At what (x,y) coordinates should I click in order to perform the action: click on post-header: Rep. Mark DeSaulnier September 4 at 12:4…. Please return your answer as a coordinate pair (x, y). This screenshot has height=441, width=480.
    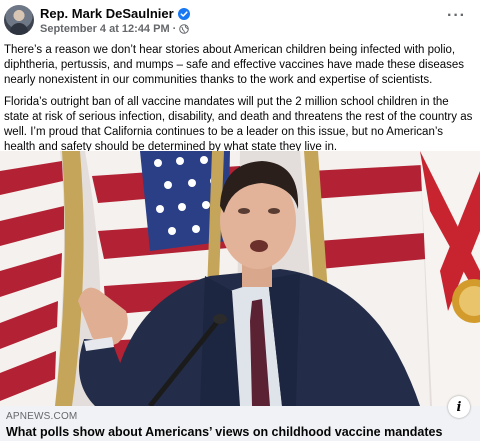
    Looking at the image, I should click on (242, 21).